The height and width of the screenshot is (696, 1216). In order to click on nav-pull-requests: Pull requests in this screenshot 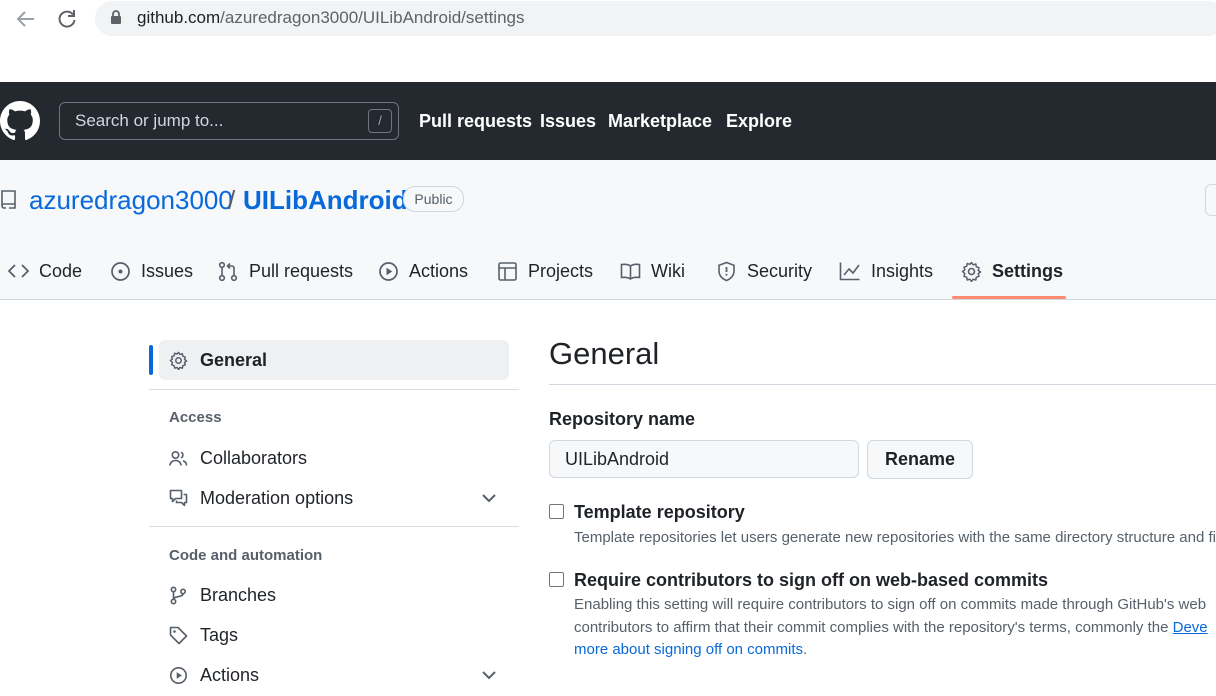, I will do `click(475, 121)`.